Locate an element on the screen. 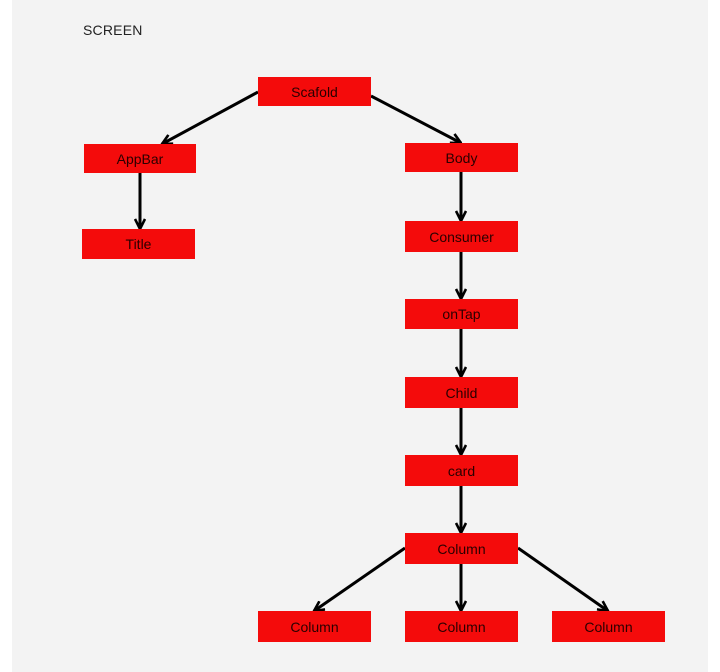 This screenshot has width=720, height=672. node-column-right: Column is located at coordinates (608, 626).